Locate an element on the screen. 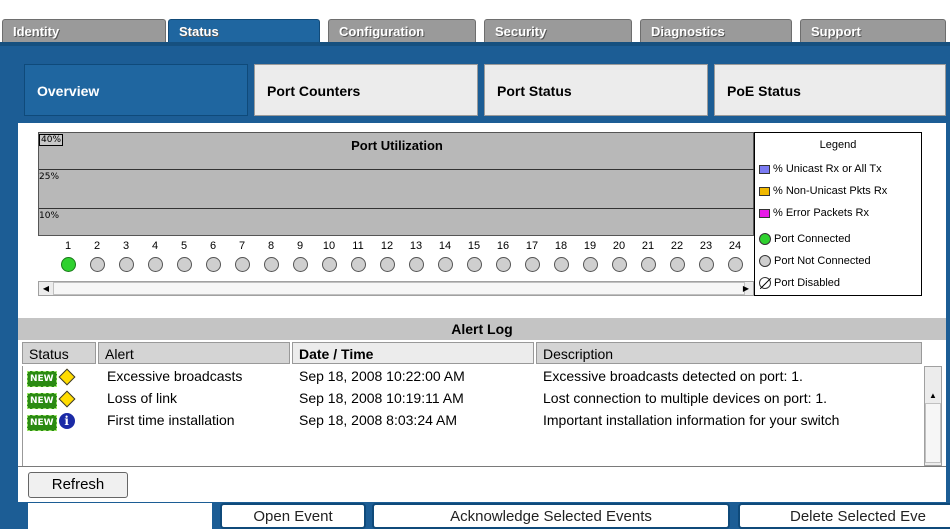  subtab-poe-status: PoE Status is located at coordinates (830, 90).